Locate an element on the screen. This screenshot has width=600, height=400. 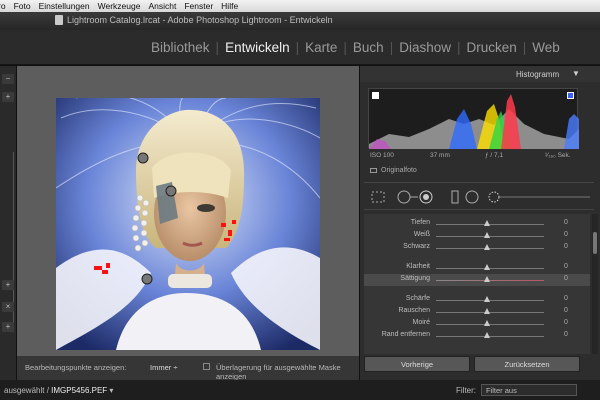
close-icon: × is located at coordinates (8, 307).